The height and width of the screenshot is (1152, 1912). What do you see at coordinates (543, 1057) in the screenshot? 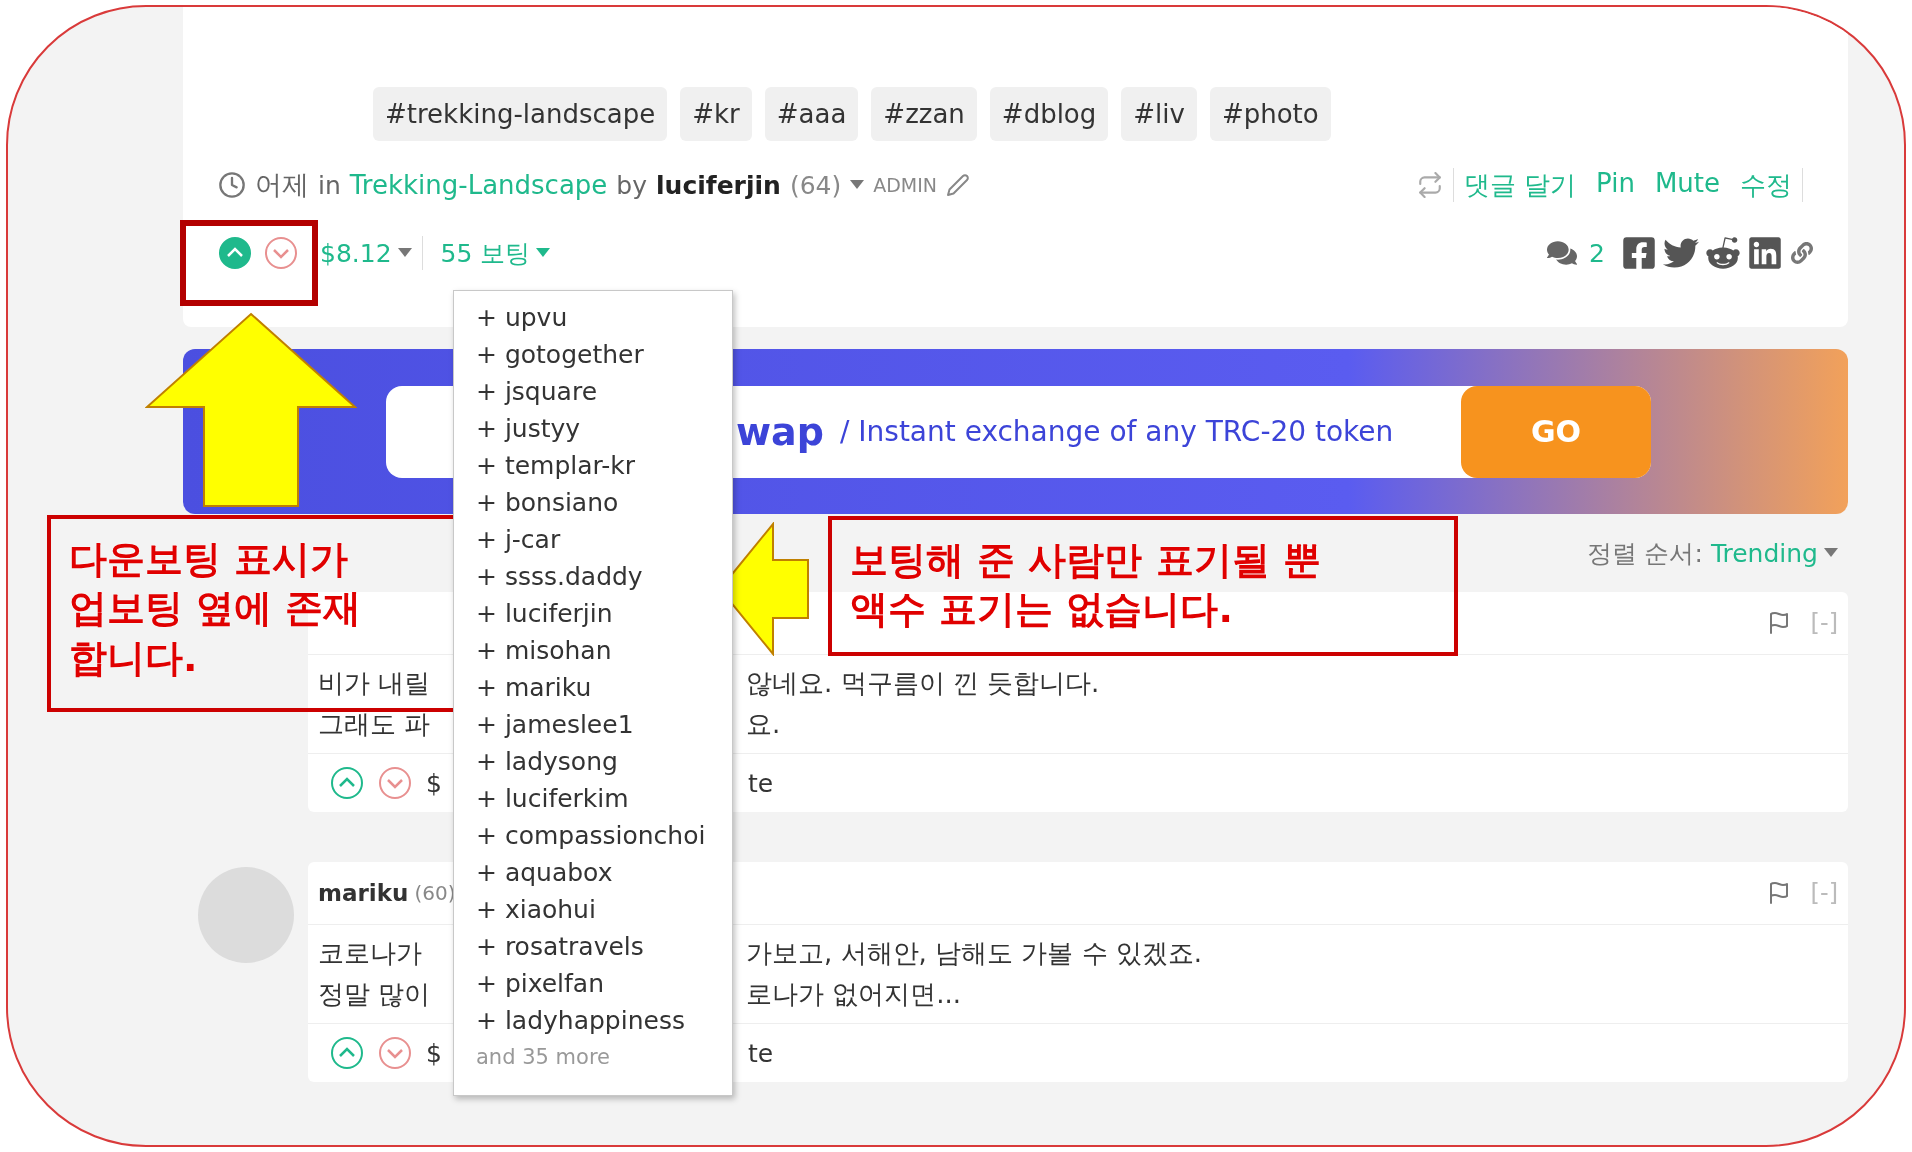
I see `more-voters: and 35 more` at bounding box center [543, 1057].